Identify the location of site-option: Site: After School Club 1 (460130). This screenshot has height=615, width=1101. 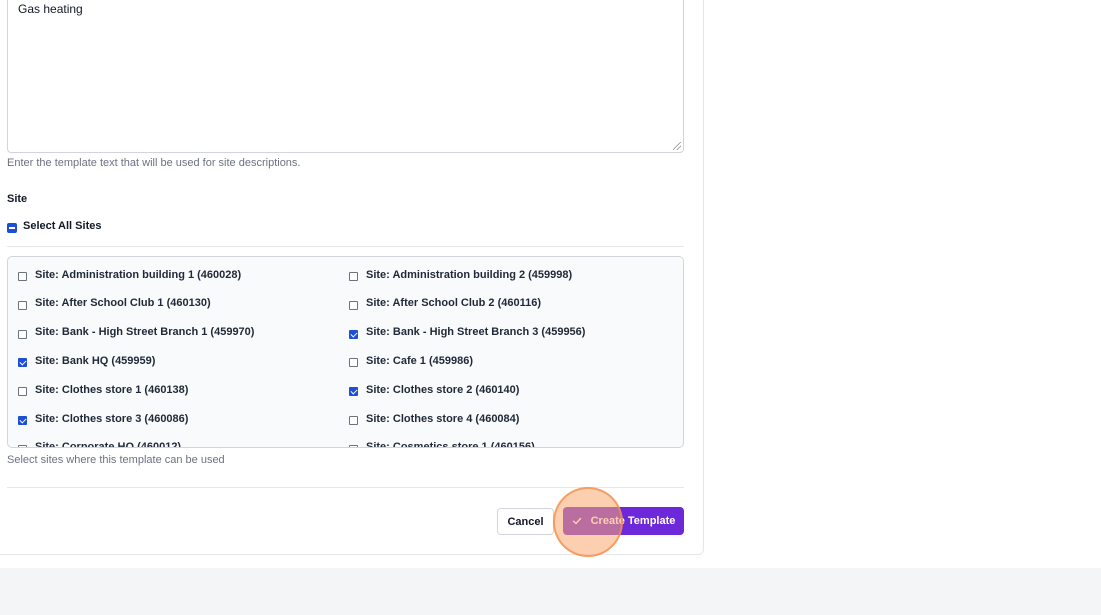
(114, 303).